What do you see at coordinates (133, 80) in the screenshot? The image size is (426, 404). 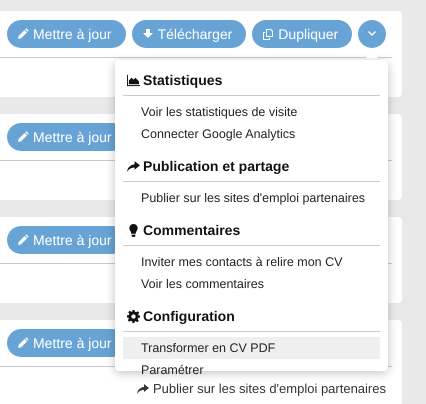 I see `area-chart-icon` at bounding box center [133, 80].